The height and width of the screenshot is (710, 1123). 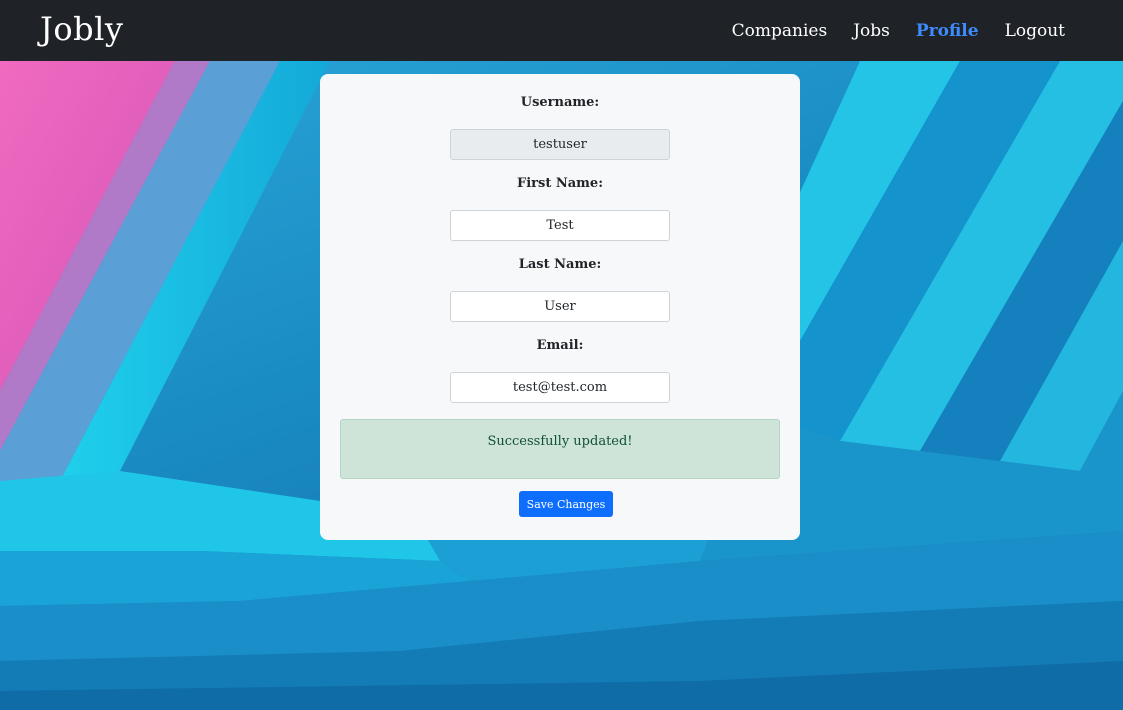 I want to click on button-row: Save Changes, so click(x=560, y=504).